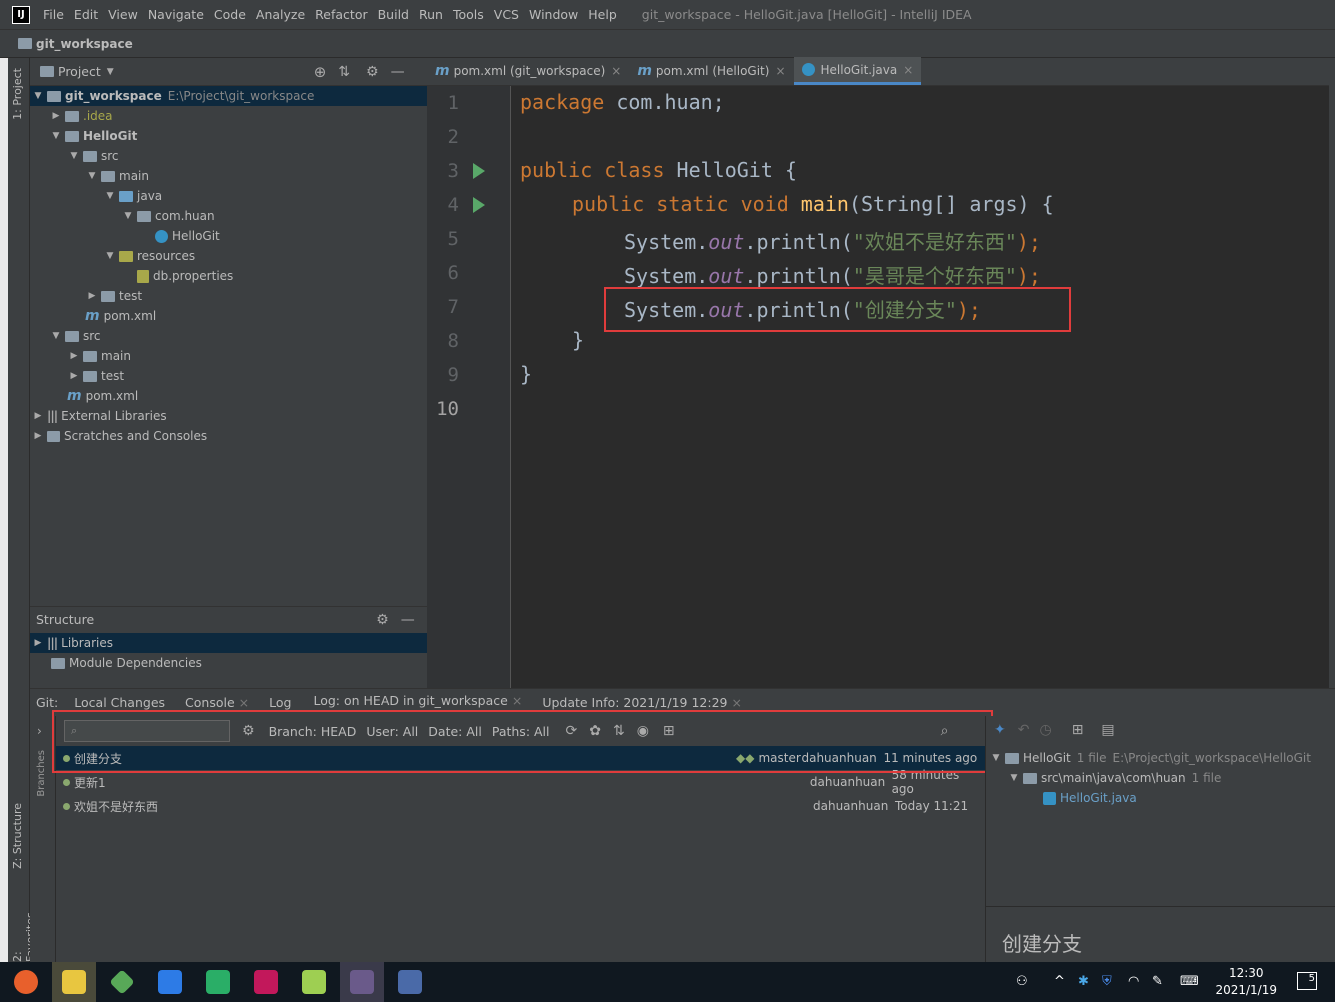 The width and height of the screenshot is (1335, 1002). Describe the element at coordinates (520, 782) in the screenshot. I see `commit-row: 更新1 dahuanhuan 58 minutes ago` at that location.